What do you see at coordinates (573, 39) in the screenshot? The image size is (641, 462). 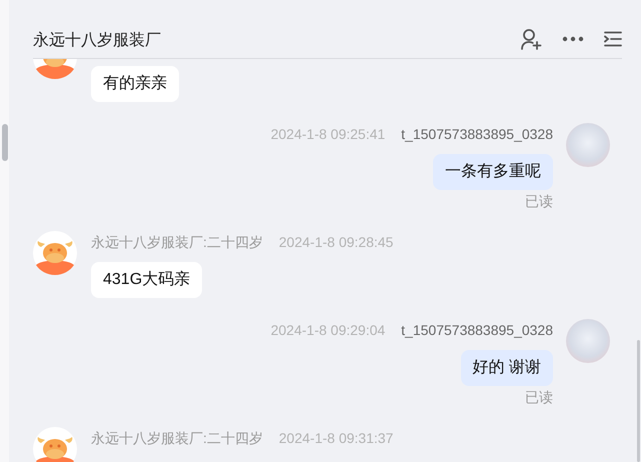 I see `more-icon` at bounding box center [573, 39].